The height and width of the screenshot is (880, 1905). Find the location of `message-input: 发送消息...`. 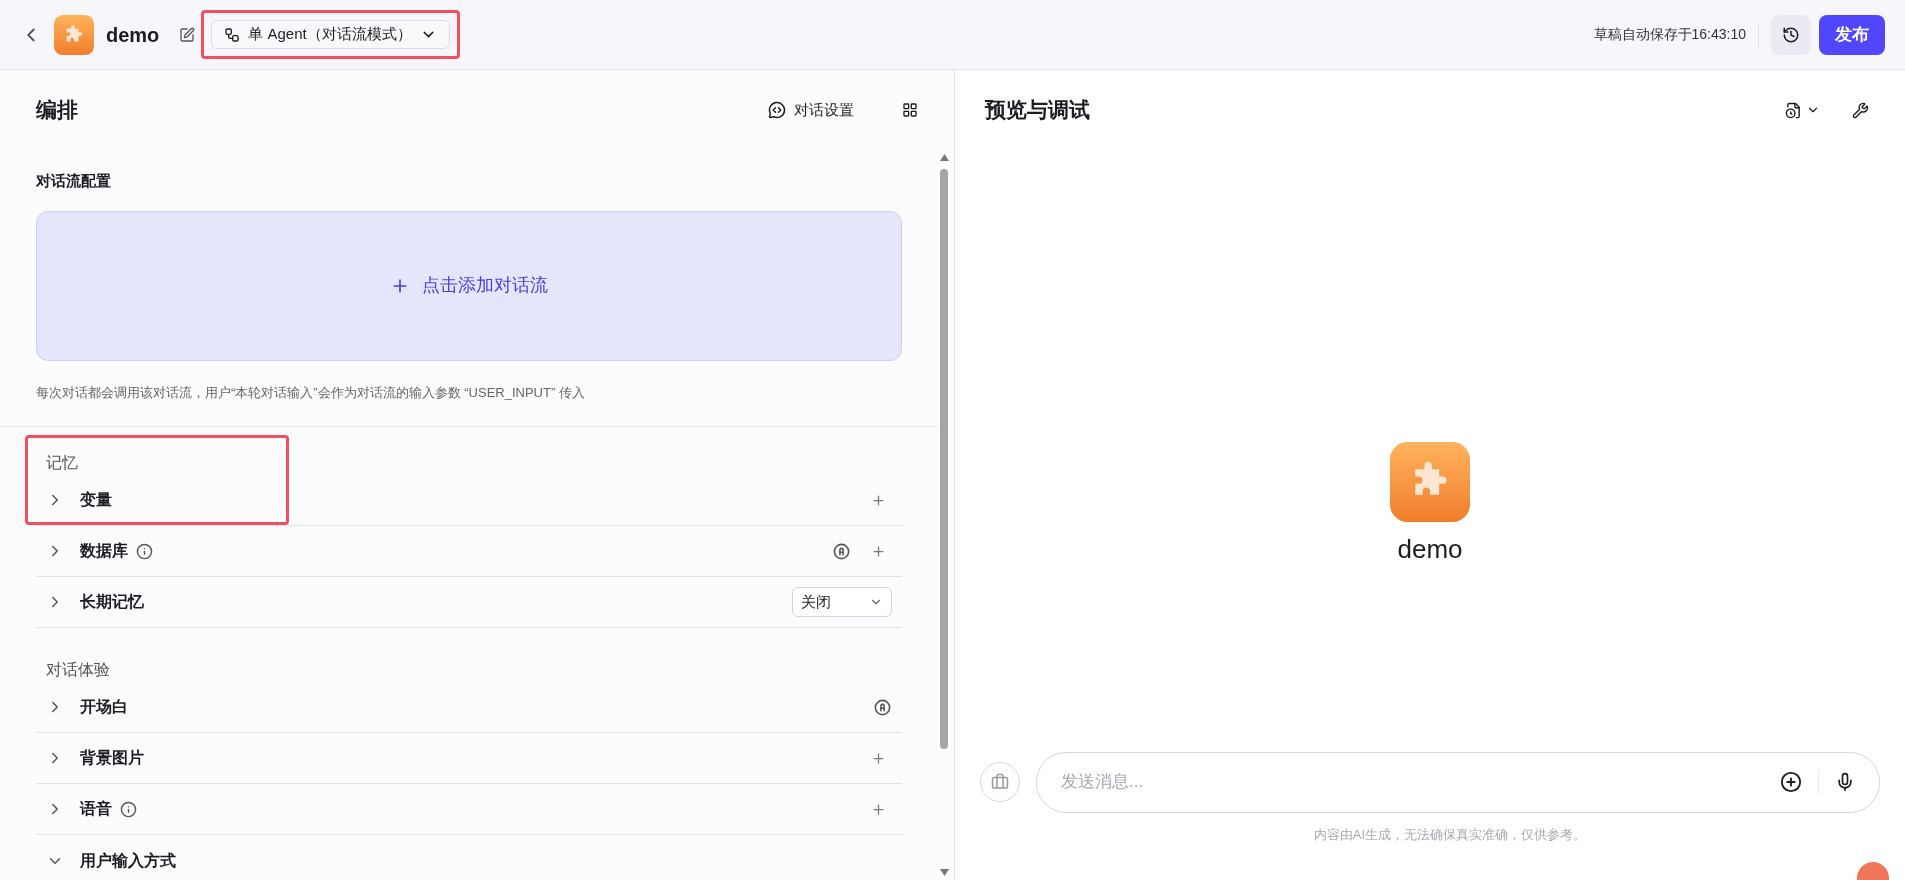

message-input: 发送消息... is located at coordinates (1416, 782).